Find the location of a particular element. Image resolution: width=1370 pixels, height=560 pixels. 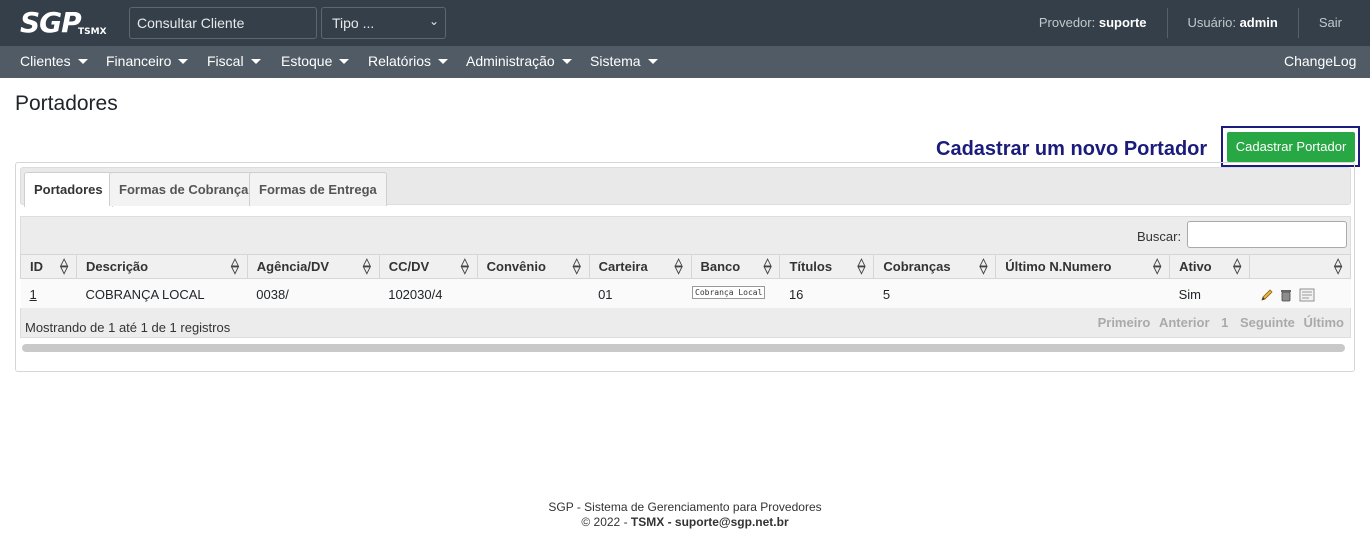

nav-label: Administração is located at coordinates (510, 61).